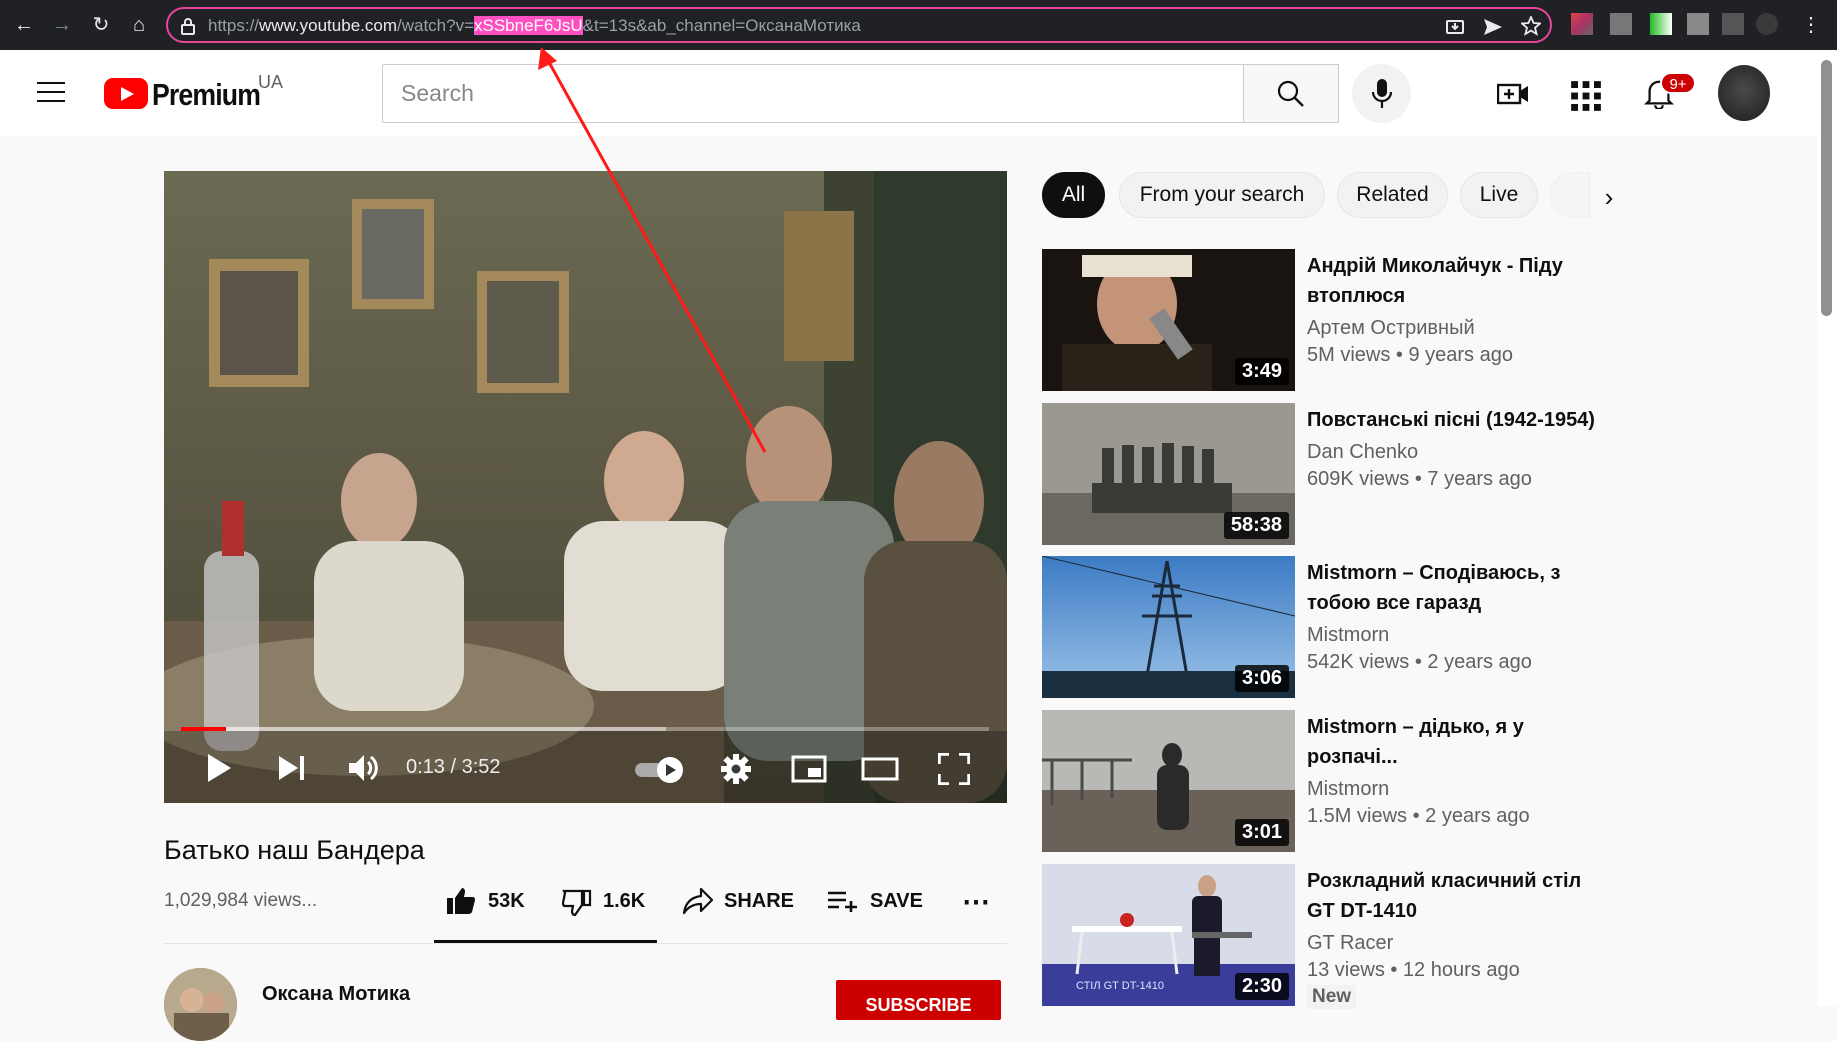  I want to click on send-icon, so click(1493, 27).